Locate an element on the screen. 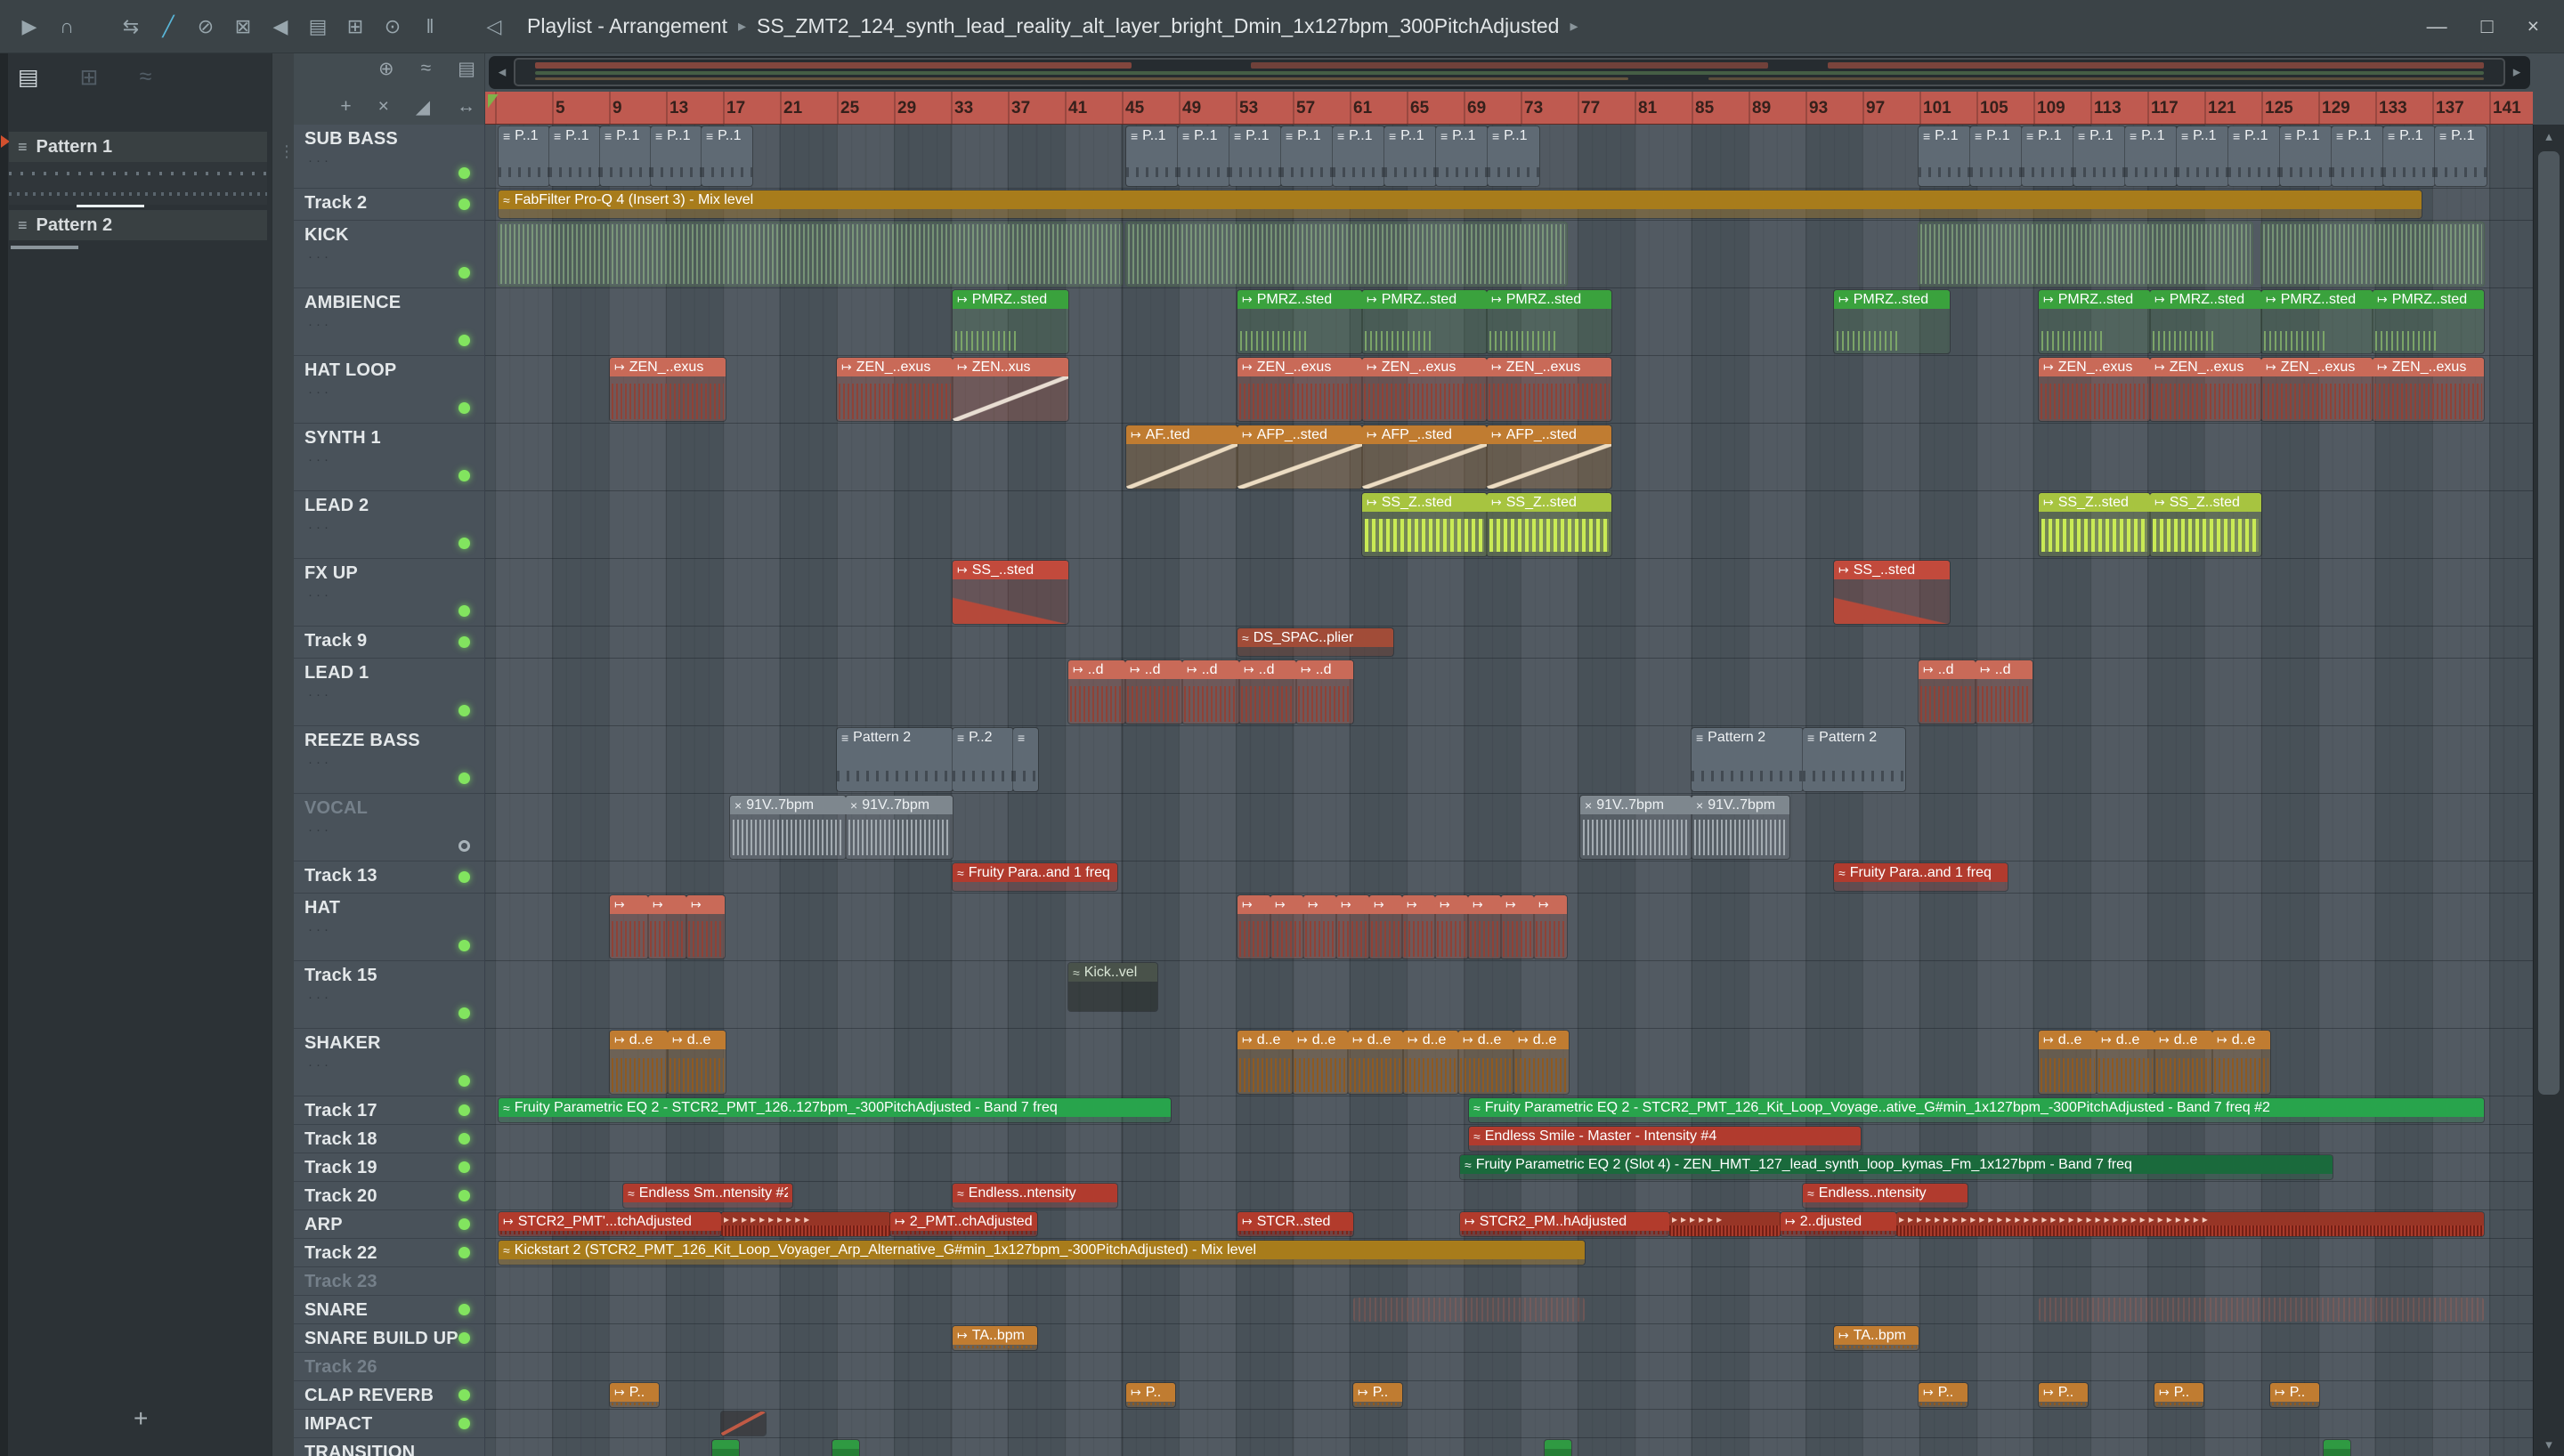  track-header: AMBIENCE ··· is located at coordinates (389, 322).